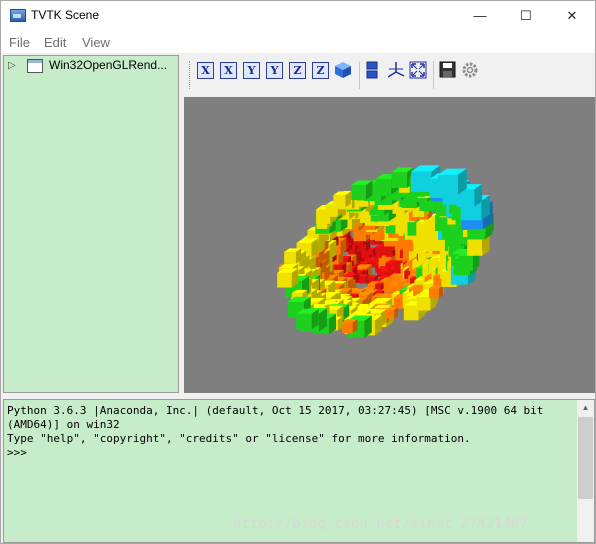  What do you see at coordinates (251, 70) in the screenshot?
I see `view-minus-y-icon: Y` at bounding box center [251, 70].